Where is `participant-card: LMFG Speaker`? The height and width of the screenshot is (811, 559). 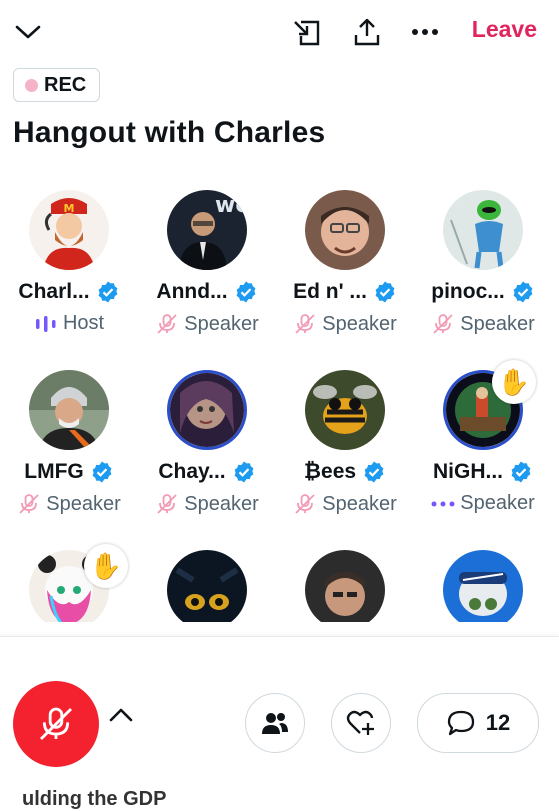
participant-card: LMFG Speaker is located at coordinates (69, 443).